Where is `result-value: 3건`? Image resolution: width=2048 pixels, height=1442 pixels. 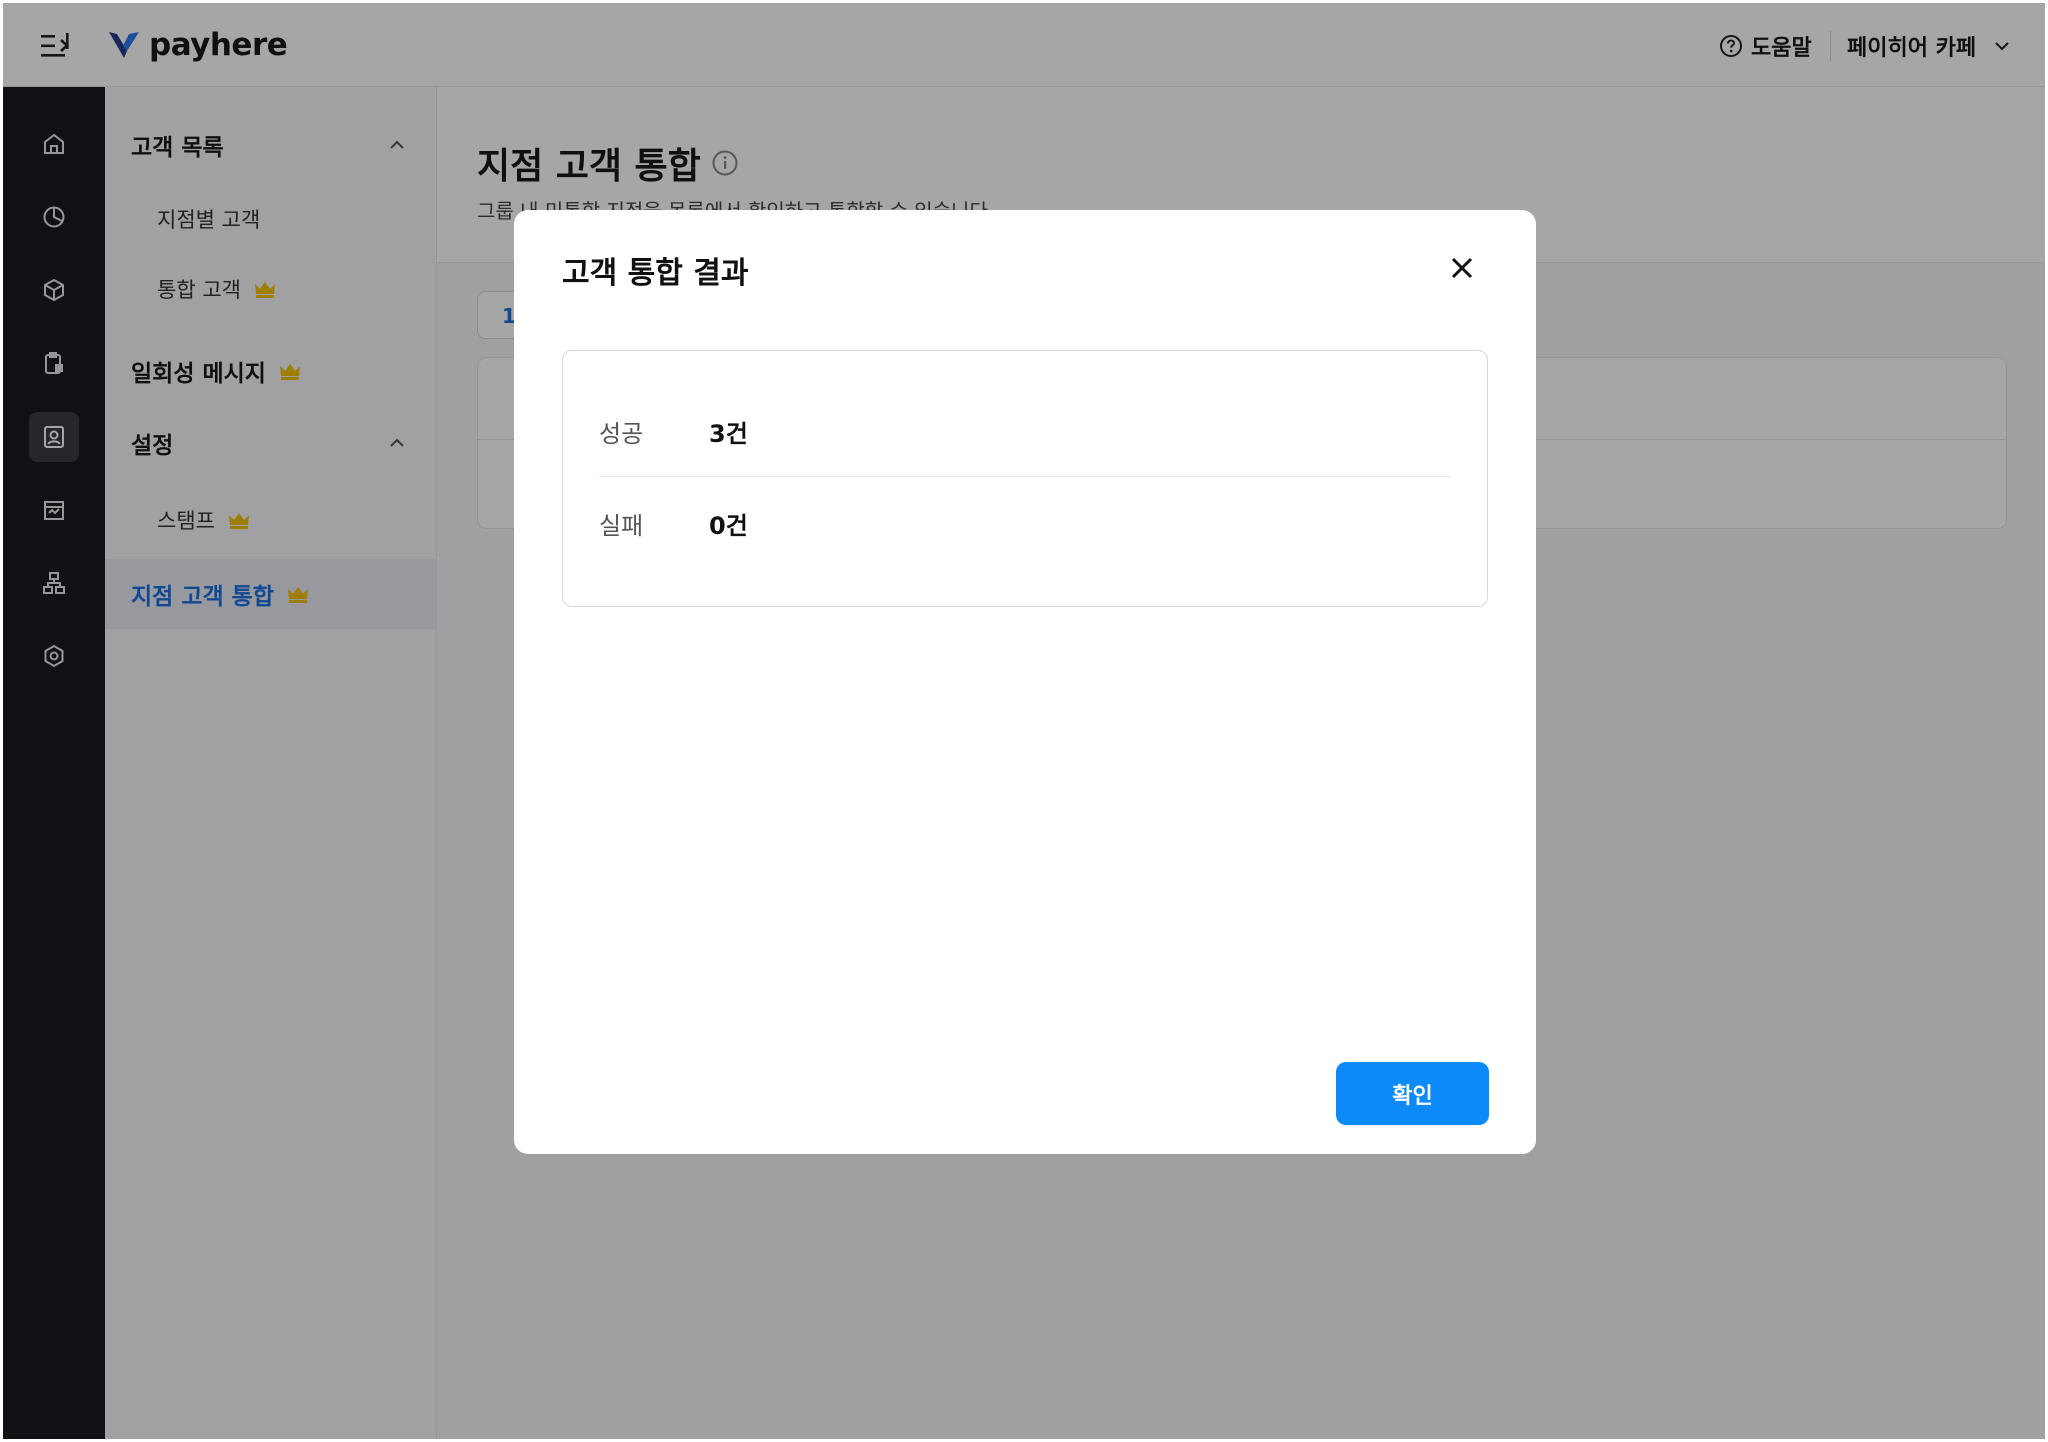 result-value: 3건 is located at coordinates (728, 434).